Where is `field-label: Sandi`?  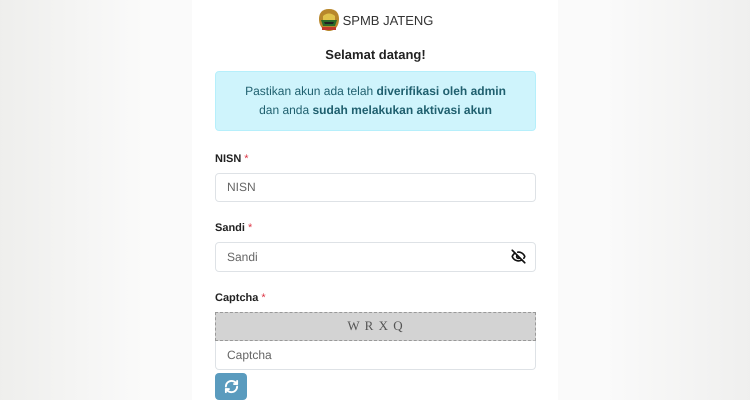
field-label: Sandi is located at coordinates (230, 228).